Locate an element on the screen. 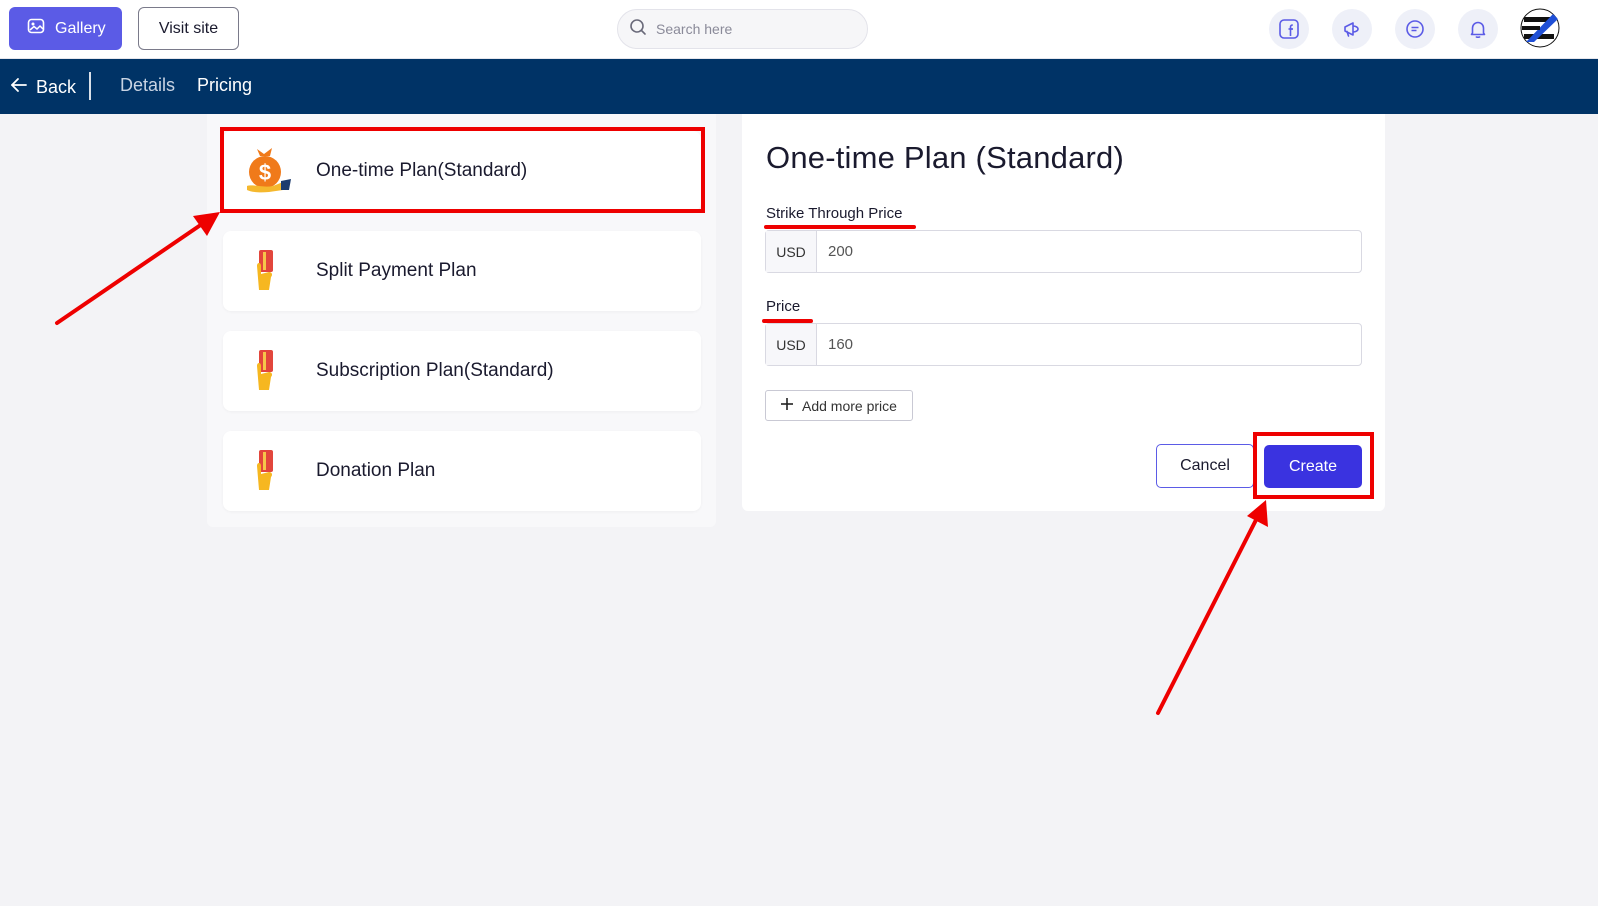  visit-site-button: Visit site is located at coordinates (188, 28).